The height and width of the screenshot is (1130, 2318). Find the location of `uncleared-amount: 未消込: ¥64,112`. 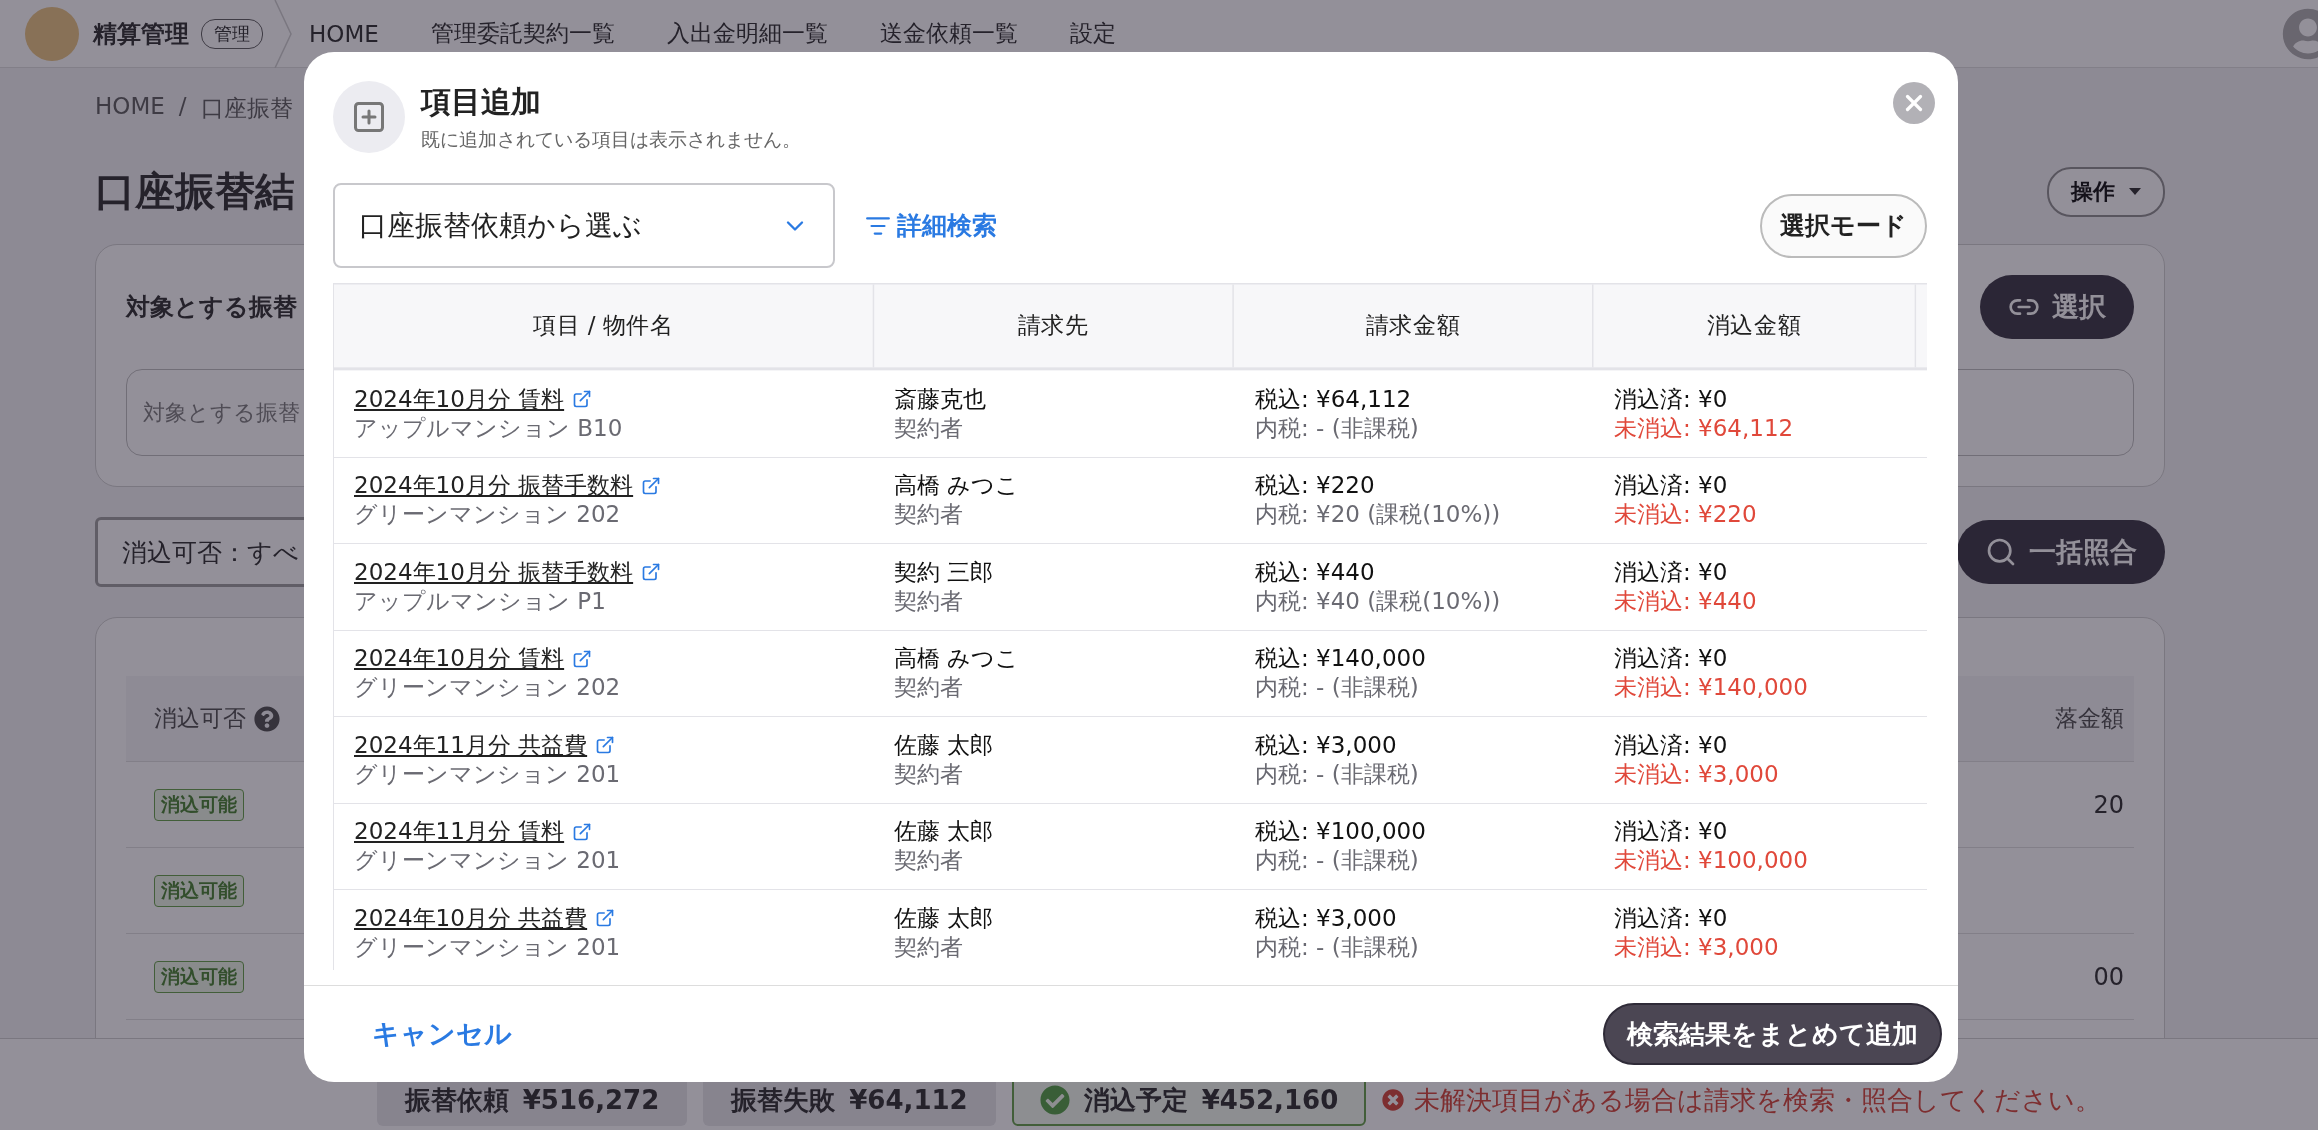

uncleared-amount: 未消込: ¥64,112 is located at coordinates (1704, 428).